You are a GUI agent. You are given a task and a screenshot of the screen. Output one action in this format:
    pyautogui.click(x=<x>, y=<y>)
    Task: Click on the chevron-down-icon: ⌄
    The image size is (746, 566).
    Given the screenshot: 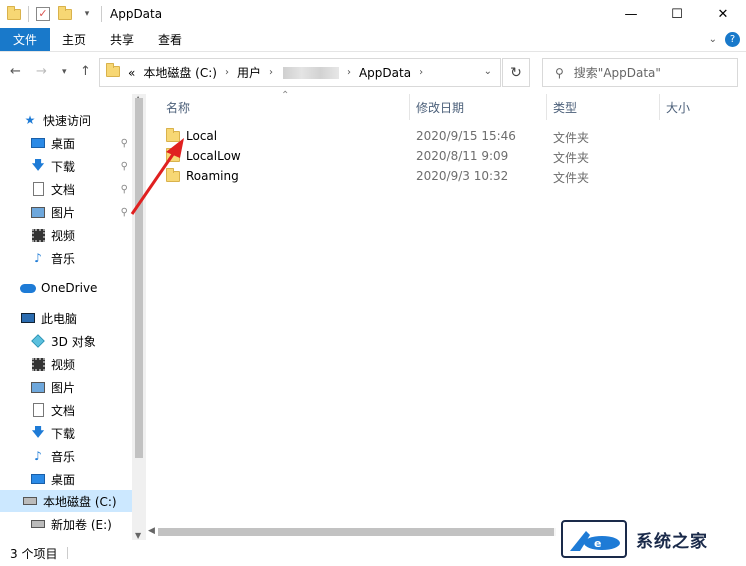 What is the action you would take?
    pyautogui.click(x=488, y=71)
    